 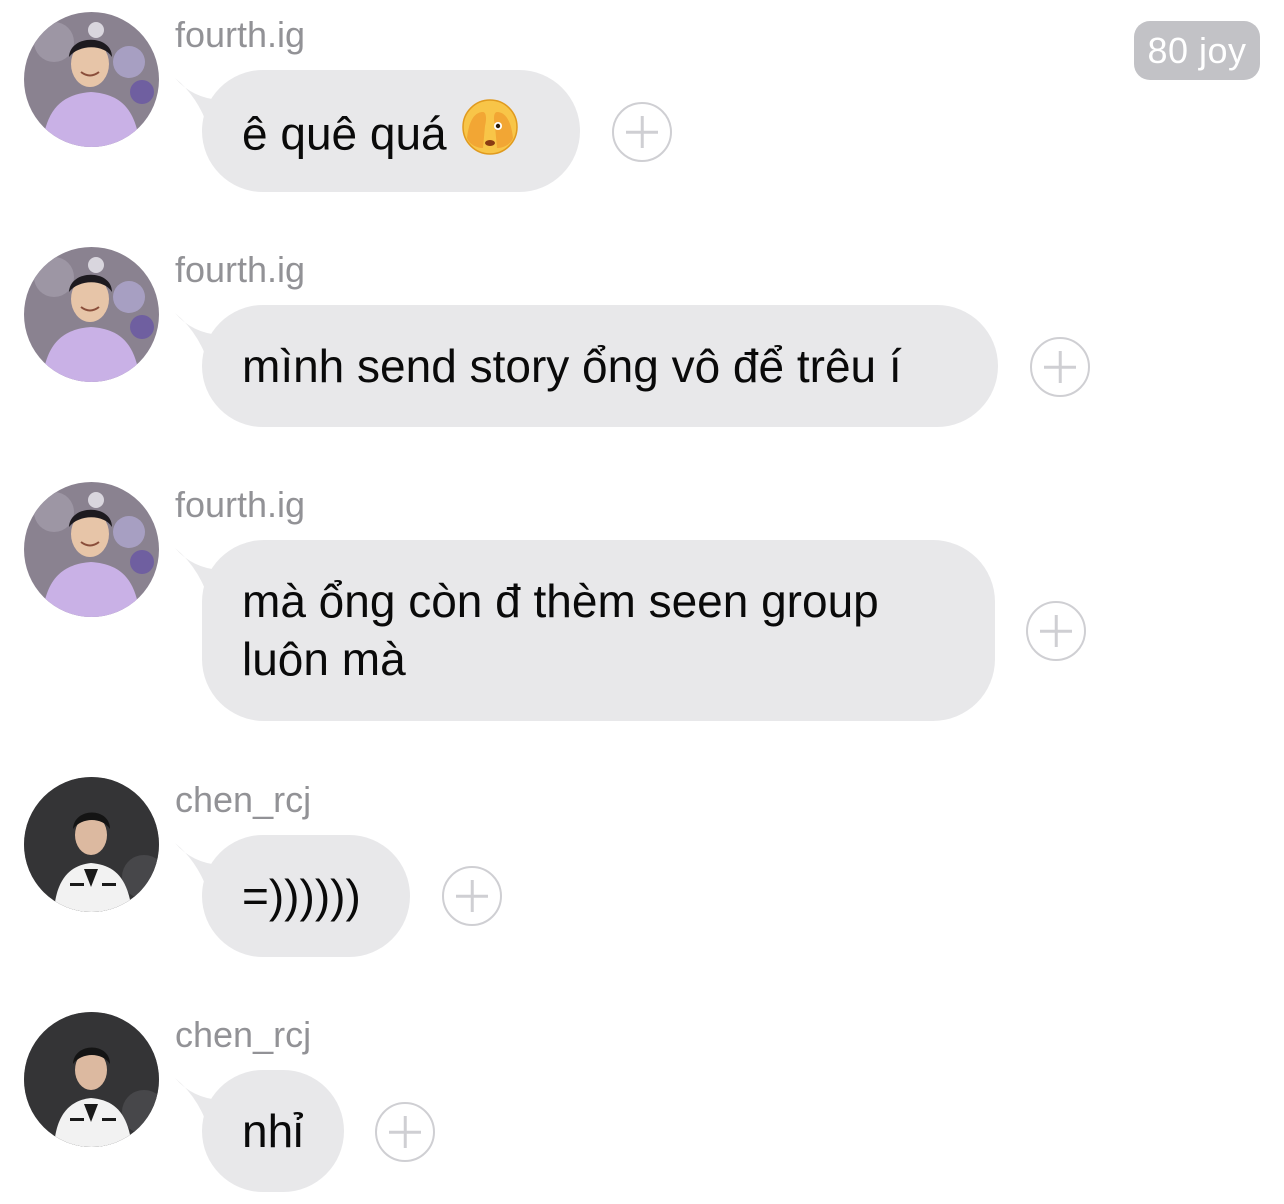 I want to click on message-text-line: luôn mà, so click(x=324, y=659).